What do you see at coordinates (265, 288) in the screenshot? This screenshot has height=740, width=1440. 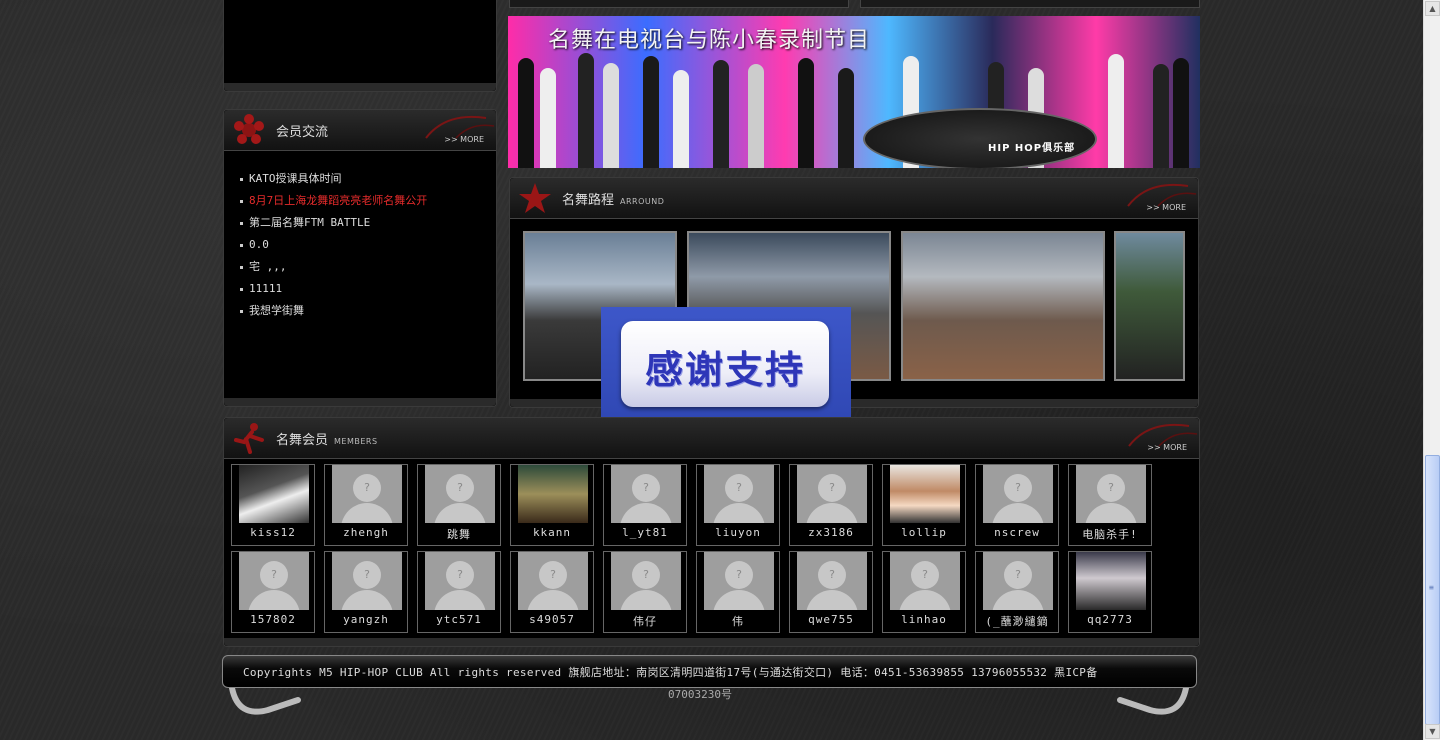 I see `topic-text: 11111` at bounding box center [265, 288].